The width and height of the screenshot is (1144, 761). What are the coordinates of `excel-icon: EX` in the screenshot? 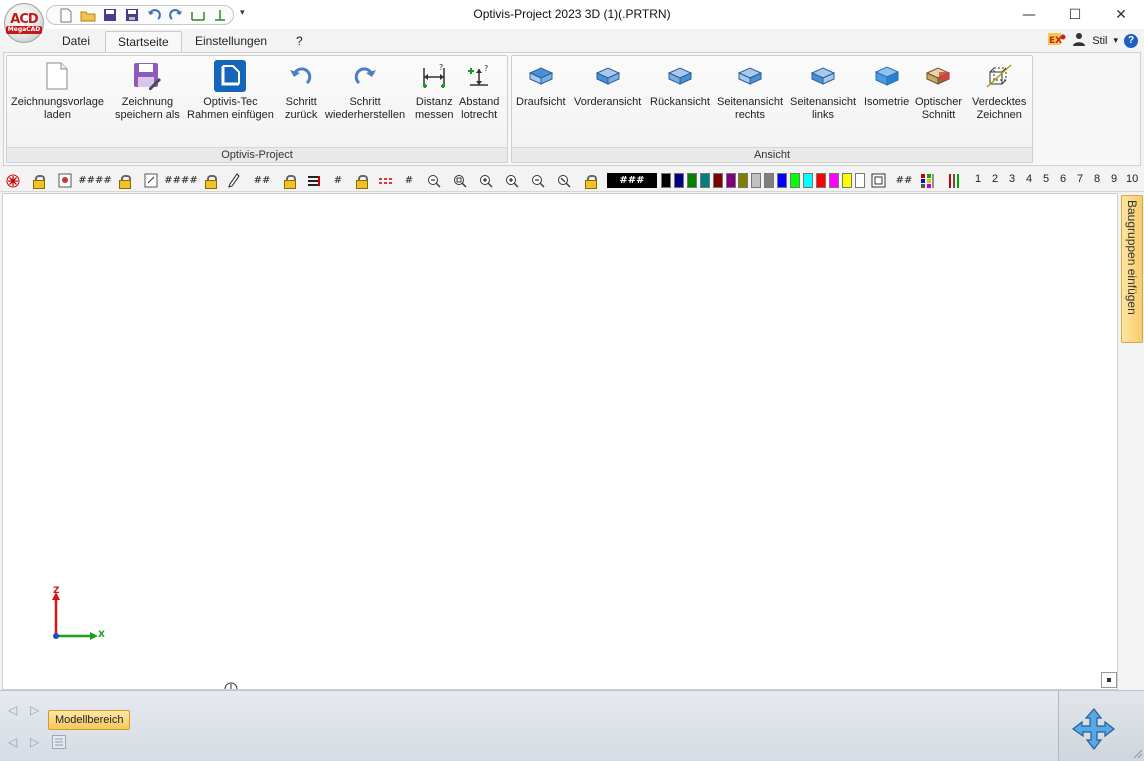 It's located at (1057, 40).